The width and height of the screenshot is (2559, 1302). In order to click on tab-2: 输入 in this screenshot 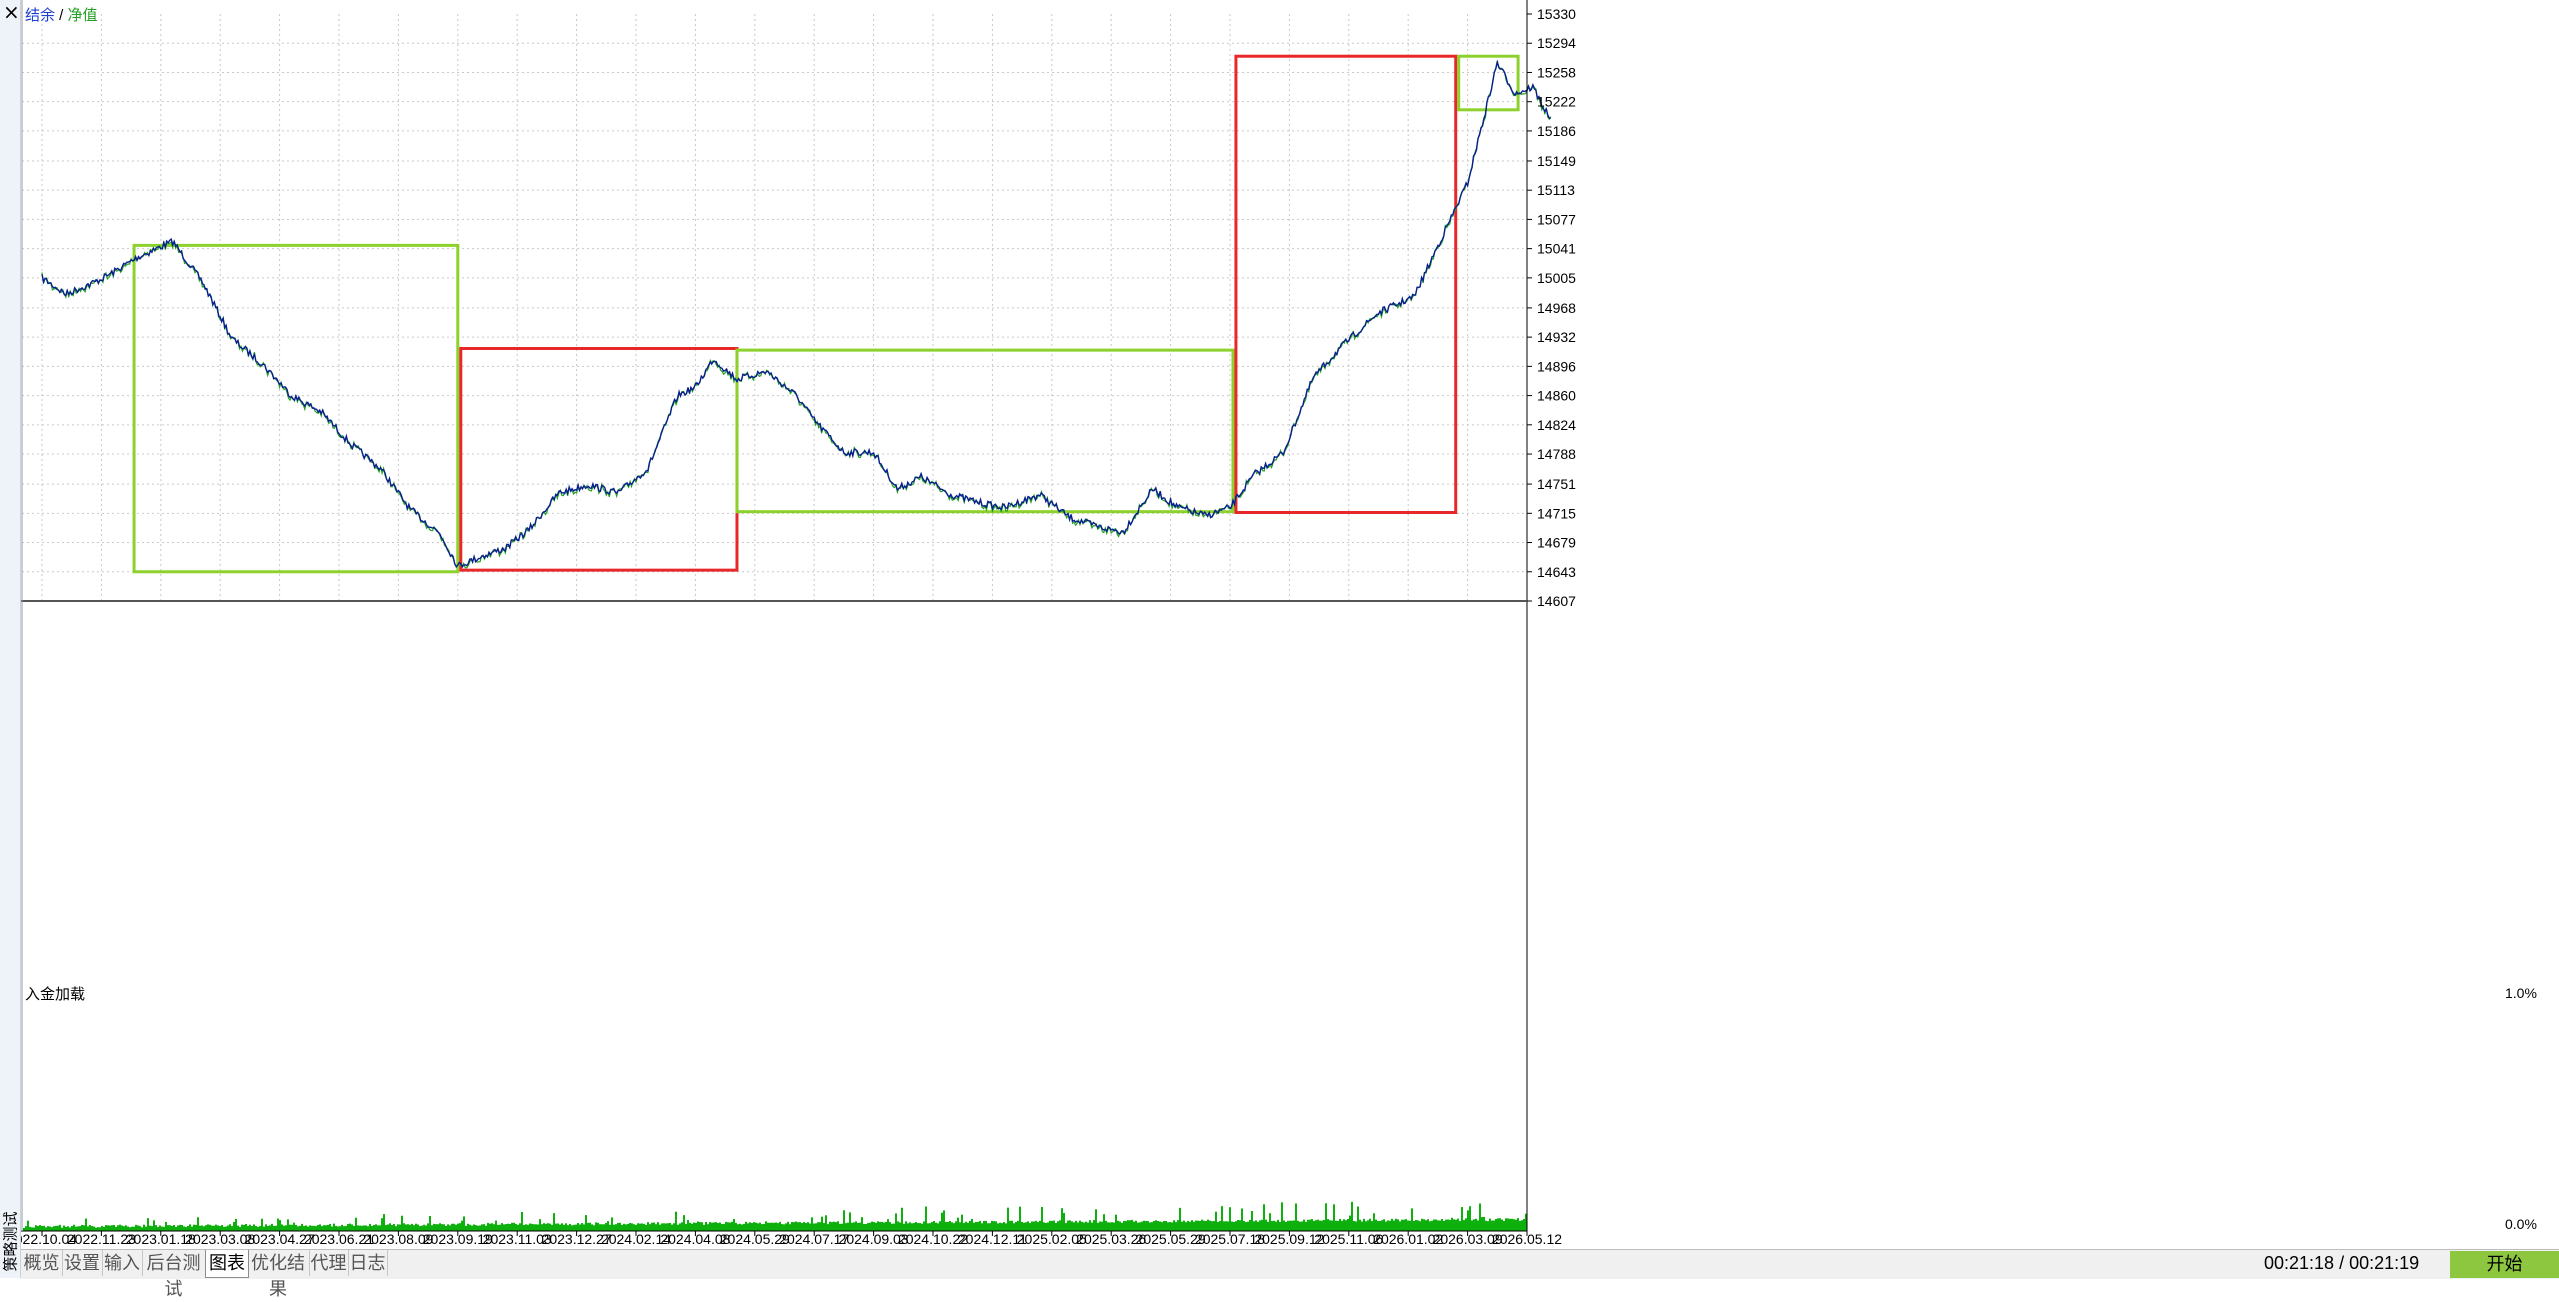, I will do `click(122, 1263)`.